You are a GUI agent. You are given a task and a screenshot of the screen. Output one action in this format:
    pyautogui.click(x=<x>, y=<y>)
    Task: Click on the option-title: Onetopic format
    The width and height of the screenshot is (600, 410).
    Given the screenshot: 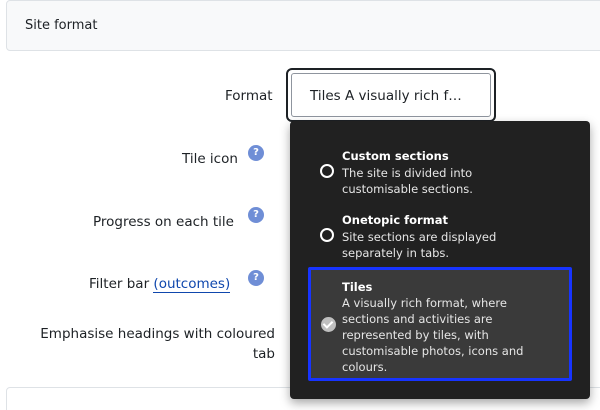 What is the action you would take?
    pyautogui.click(x=395, y=220)
    